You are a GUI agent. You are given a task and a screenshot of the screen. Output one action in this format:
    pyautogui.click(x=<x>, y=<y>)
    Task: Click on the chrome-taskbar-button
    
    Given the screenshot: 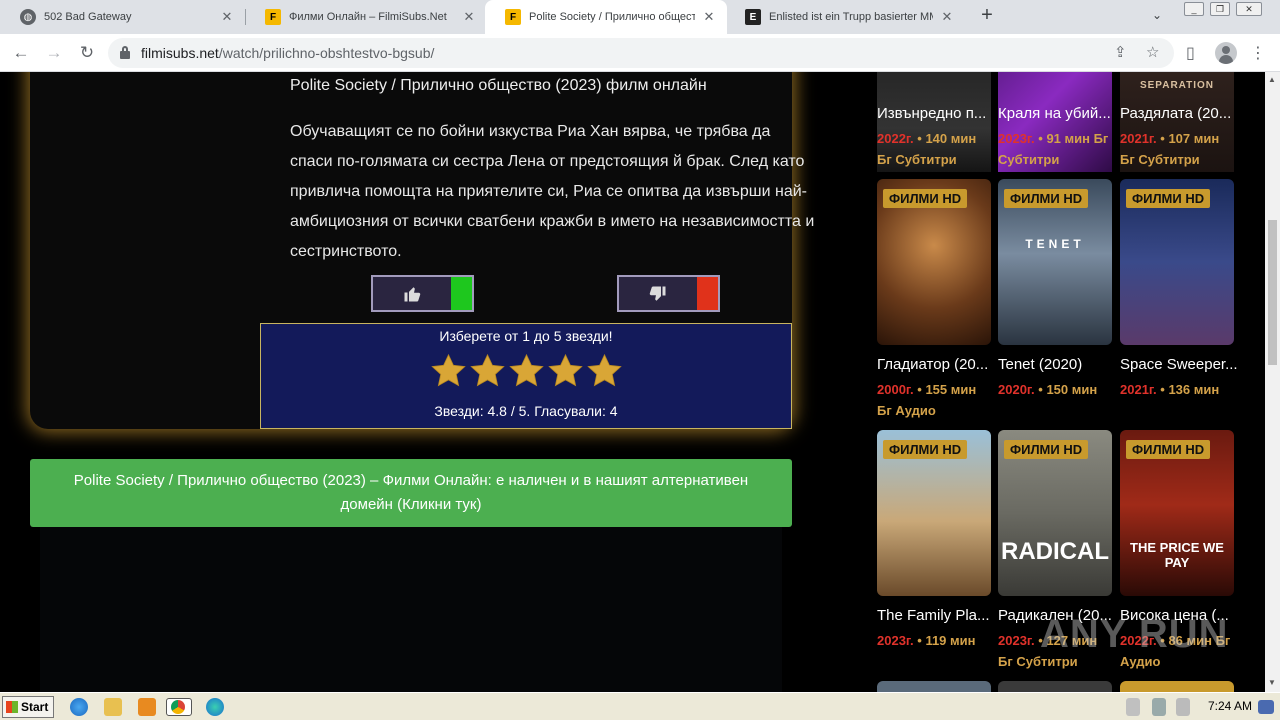 What is the action you would take?
    pyautogui.click(x=179, y=707)
    